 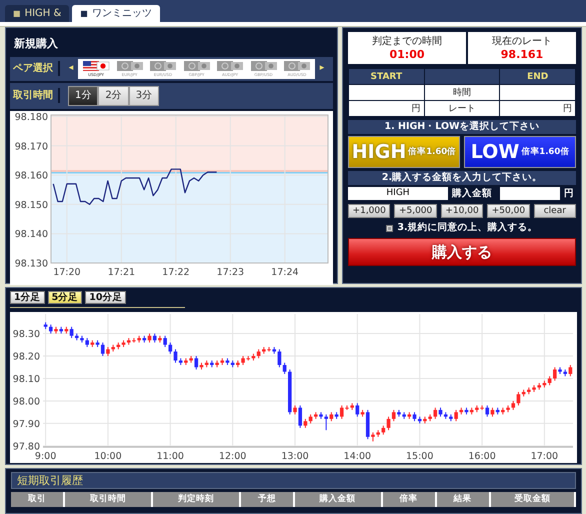 I want to click on axis-tick-label: 97.90, so click(x=26, y=424).